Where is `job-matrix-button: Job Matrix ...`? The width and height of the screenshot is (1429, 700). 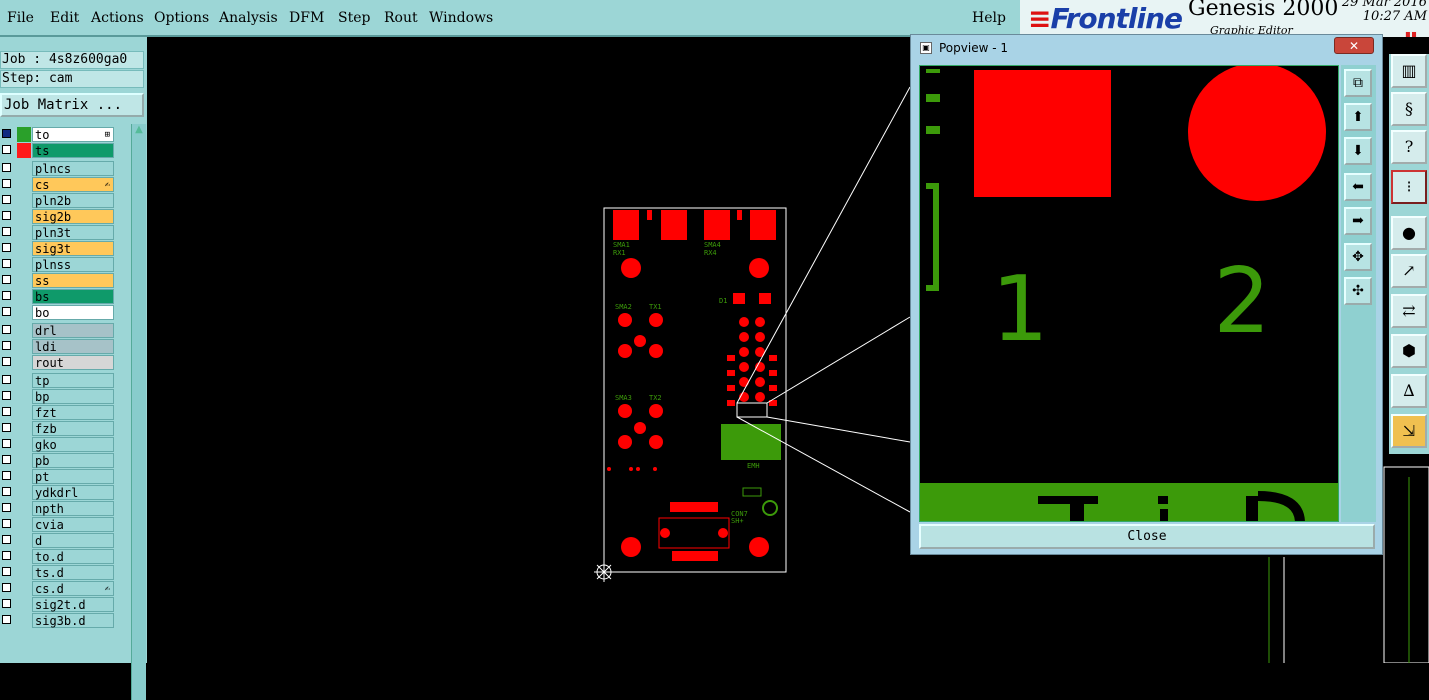 job-matrix-button: Job Matrix ... is located at coordinates (72, 105).